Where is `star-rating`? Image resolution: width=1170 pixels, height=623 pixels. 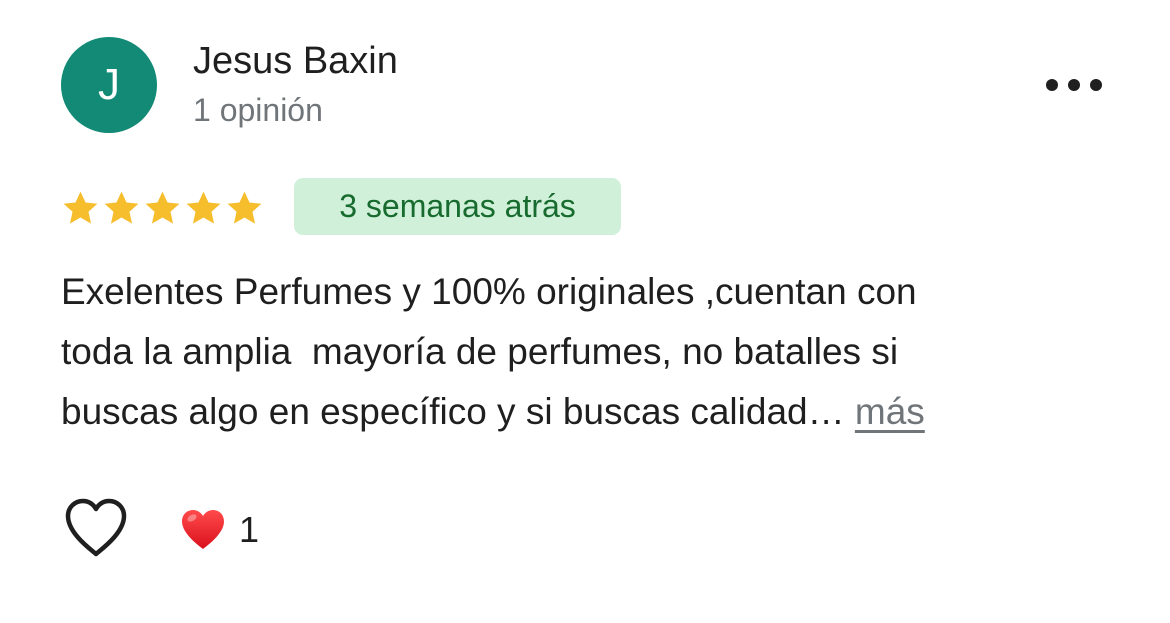 star-rating is located at coordinates (163, 208).